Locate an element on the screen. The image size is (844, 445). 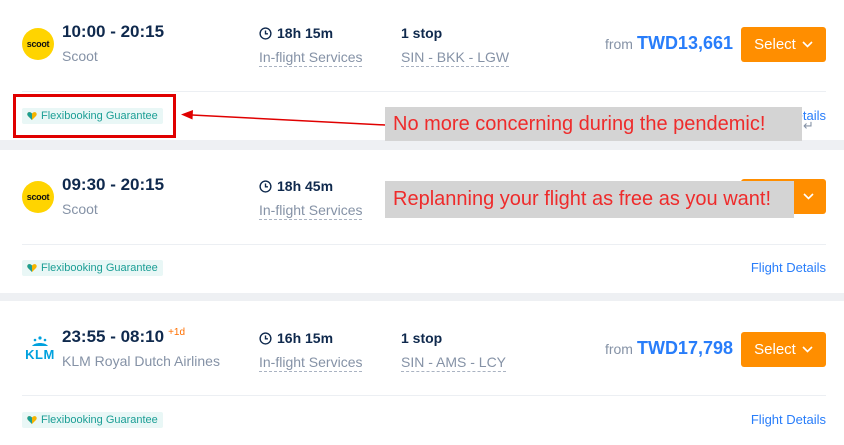
duration: 16h 15m is located at coordinates (296, 338).